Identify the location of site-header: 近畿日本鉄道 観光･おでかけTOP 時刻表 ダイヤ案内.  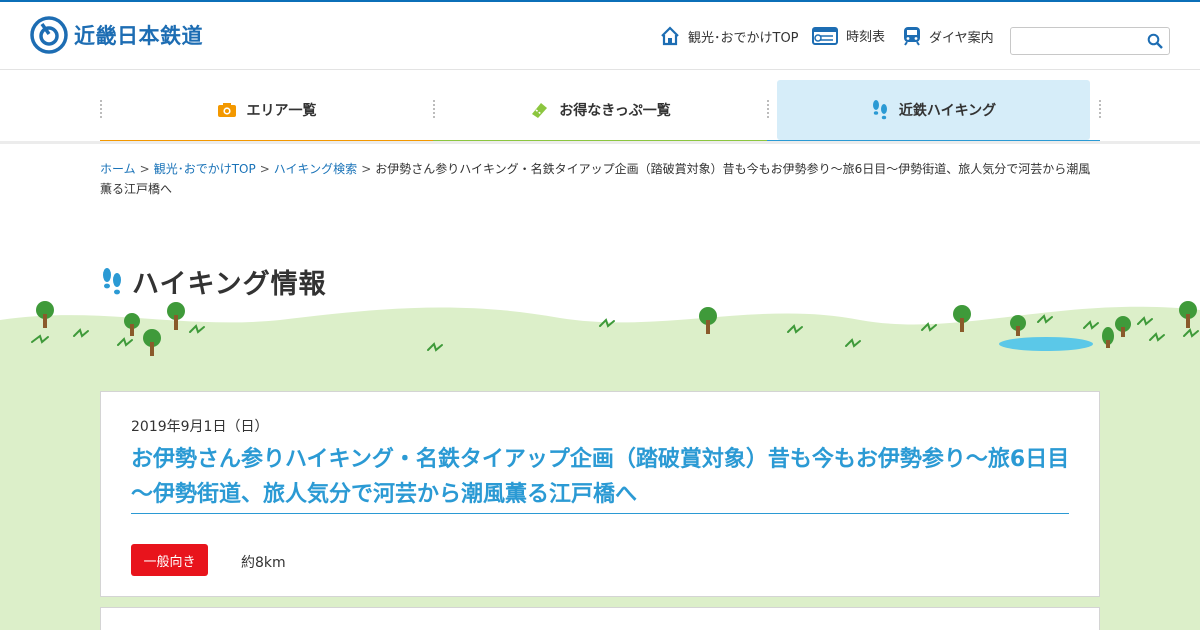
(600, 36).